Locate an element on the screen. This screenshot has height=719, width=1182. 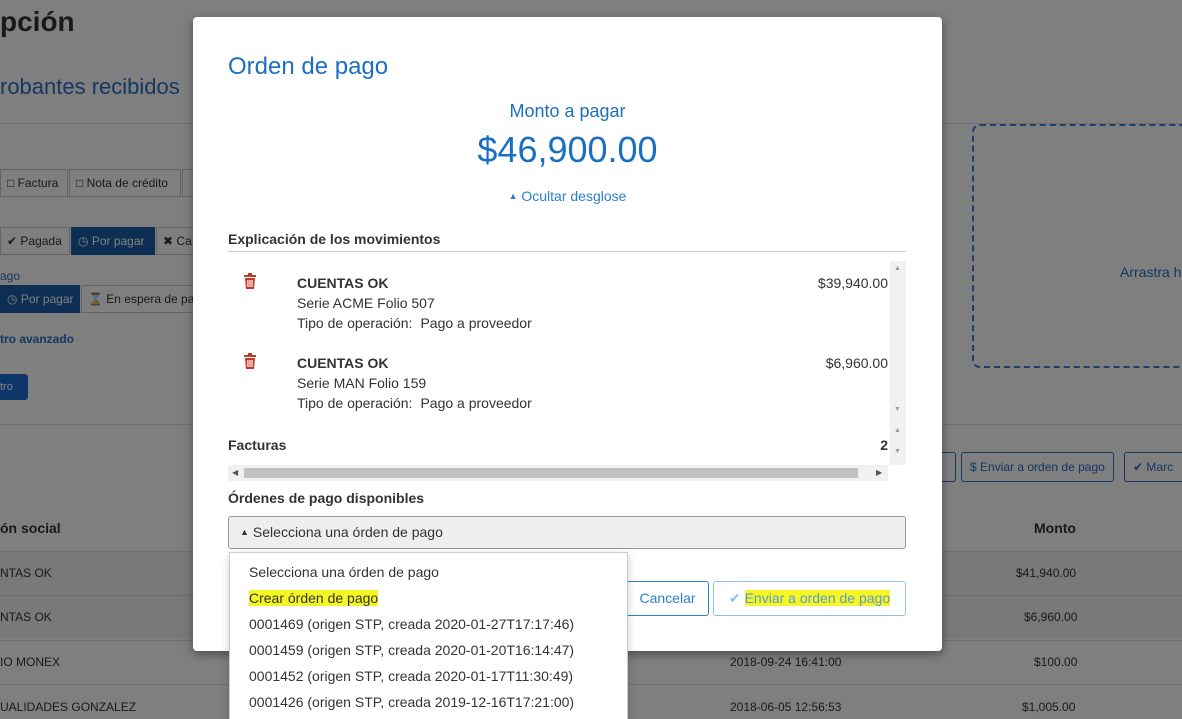
movement-folio: Serie MAN Folio 159 is located at coordinates (362, 383).